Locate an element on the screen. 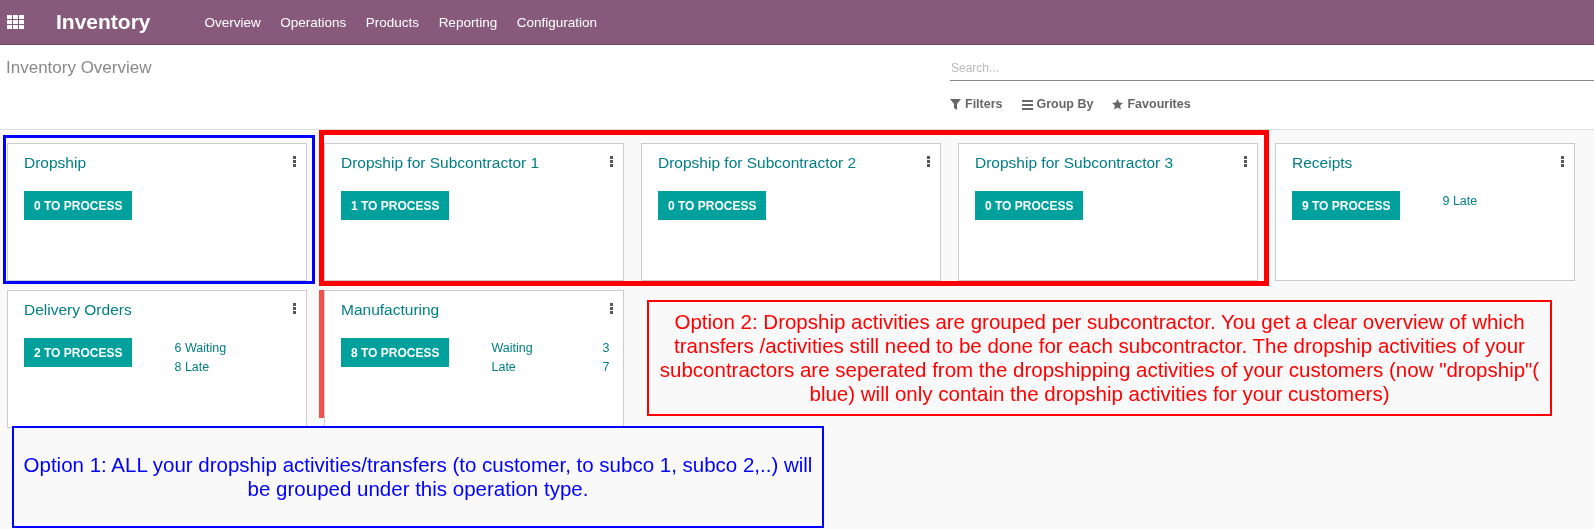 Image resolution: width=1594 pixels, height=529 pixels. card-title: Dropship is located at coordinates (55, 163).